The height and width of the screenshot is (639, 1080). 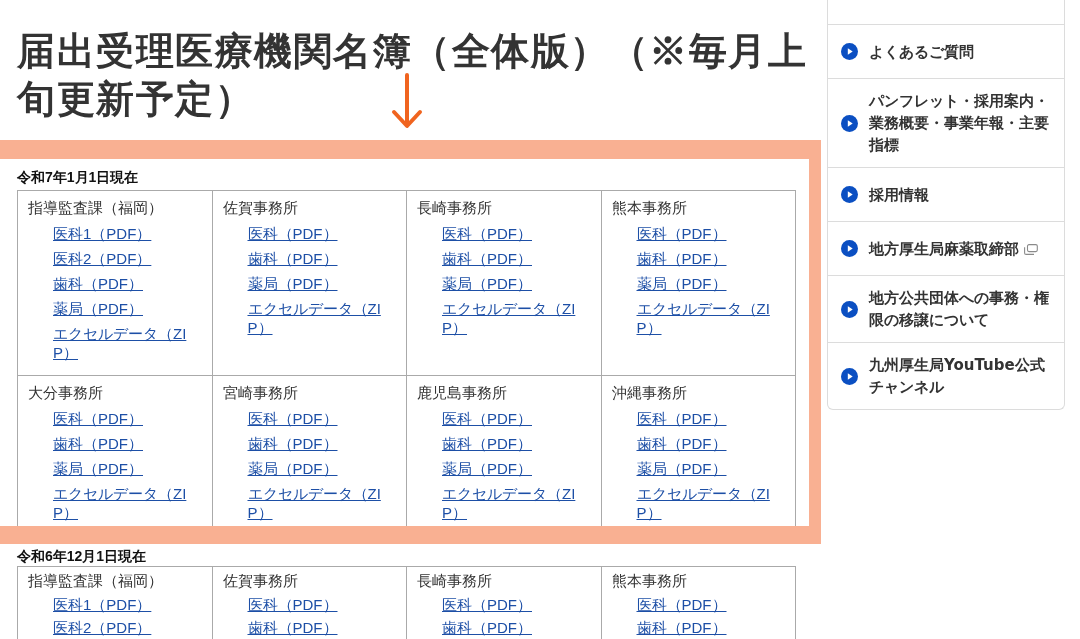 What do you see at coordinates (946, 248) in the screenshot?
I see `sidebar-link: 地方厚生局麻薬取締部` at bounding box center [946, 248].